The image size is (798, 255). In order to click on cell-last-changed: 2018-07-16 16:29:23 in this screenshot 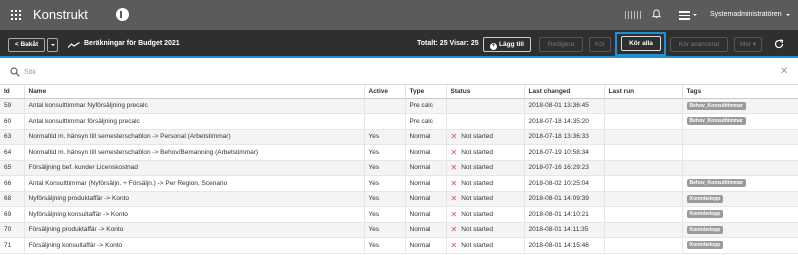, I will do `click(564, 168)`.